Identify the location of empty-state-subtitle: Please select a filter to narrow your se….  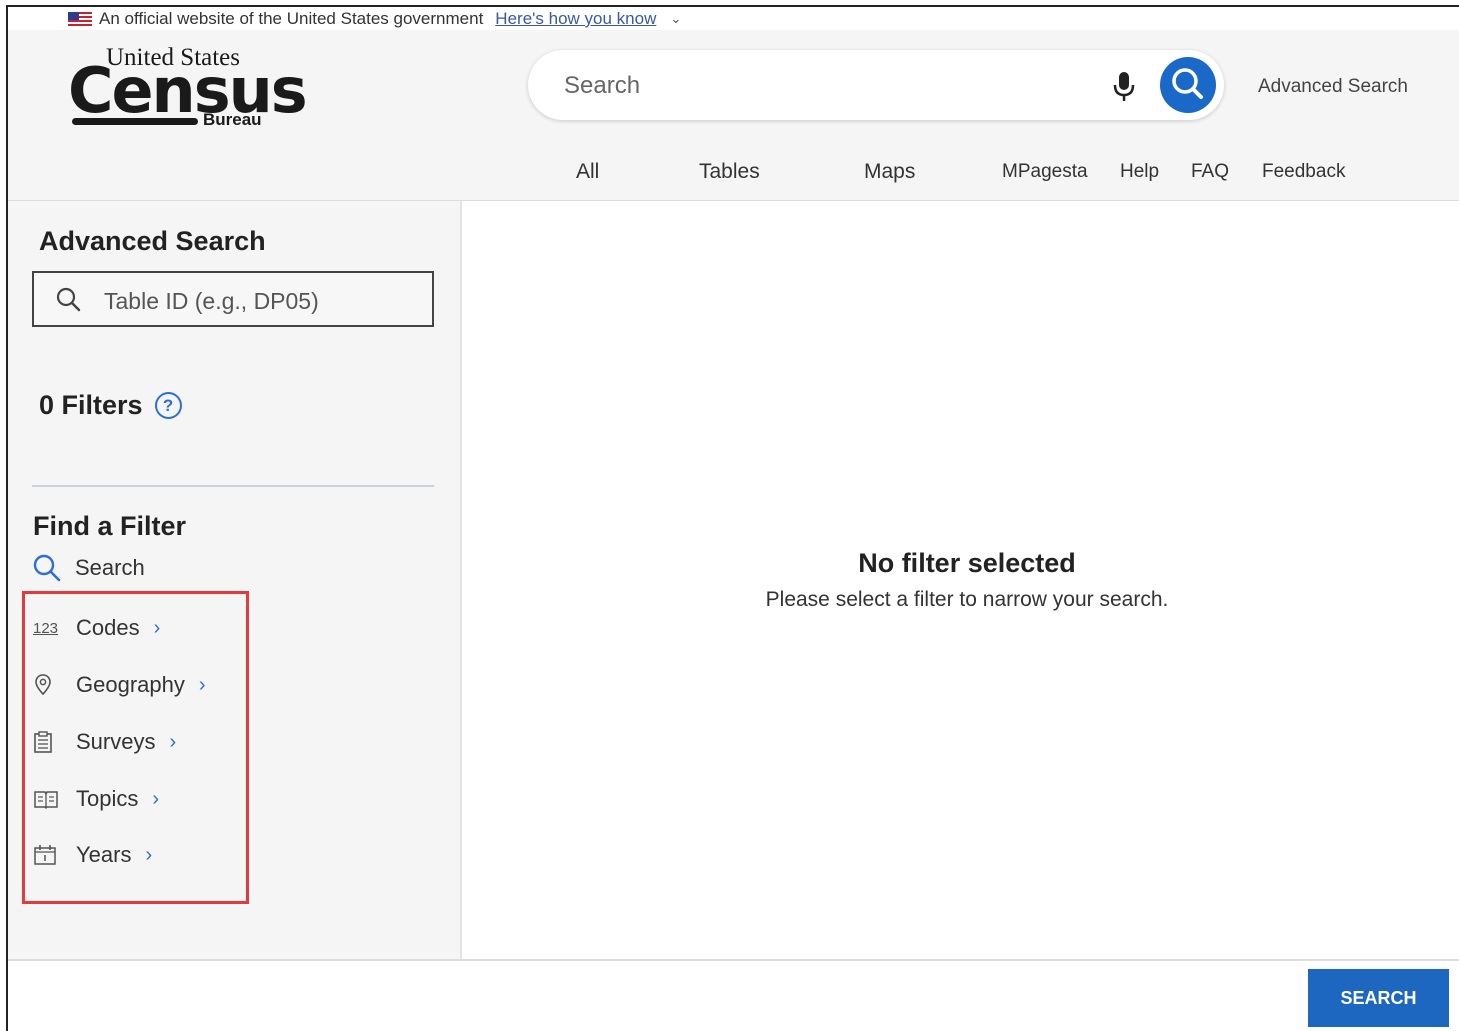
(967, 599).